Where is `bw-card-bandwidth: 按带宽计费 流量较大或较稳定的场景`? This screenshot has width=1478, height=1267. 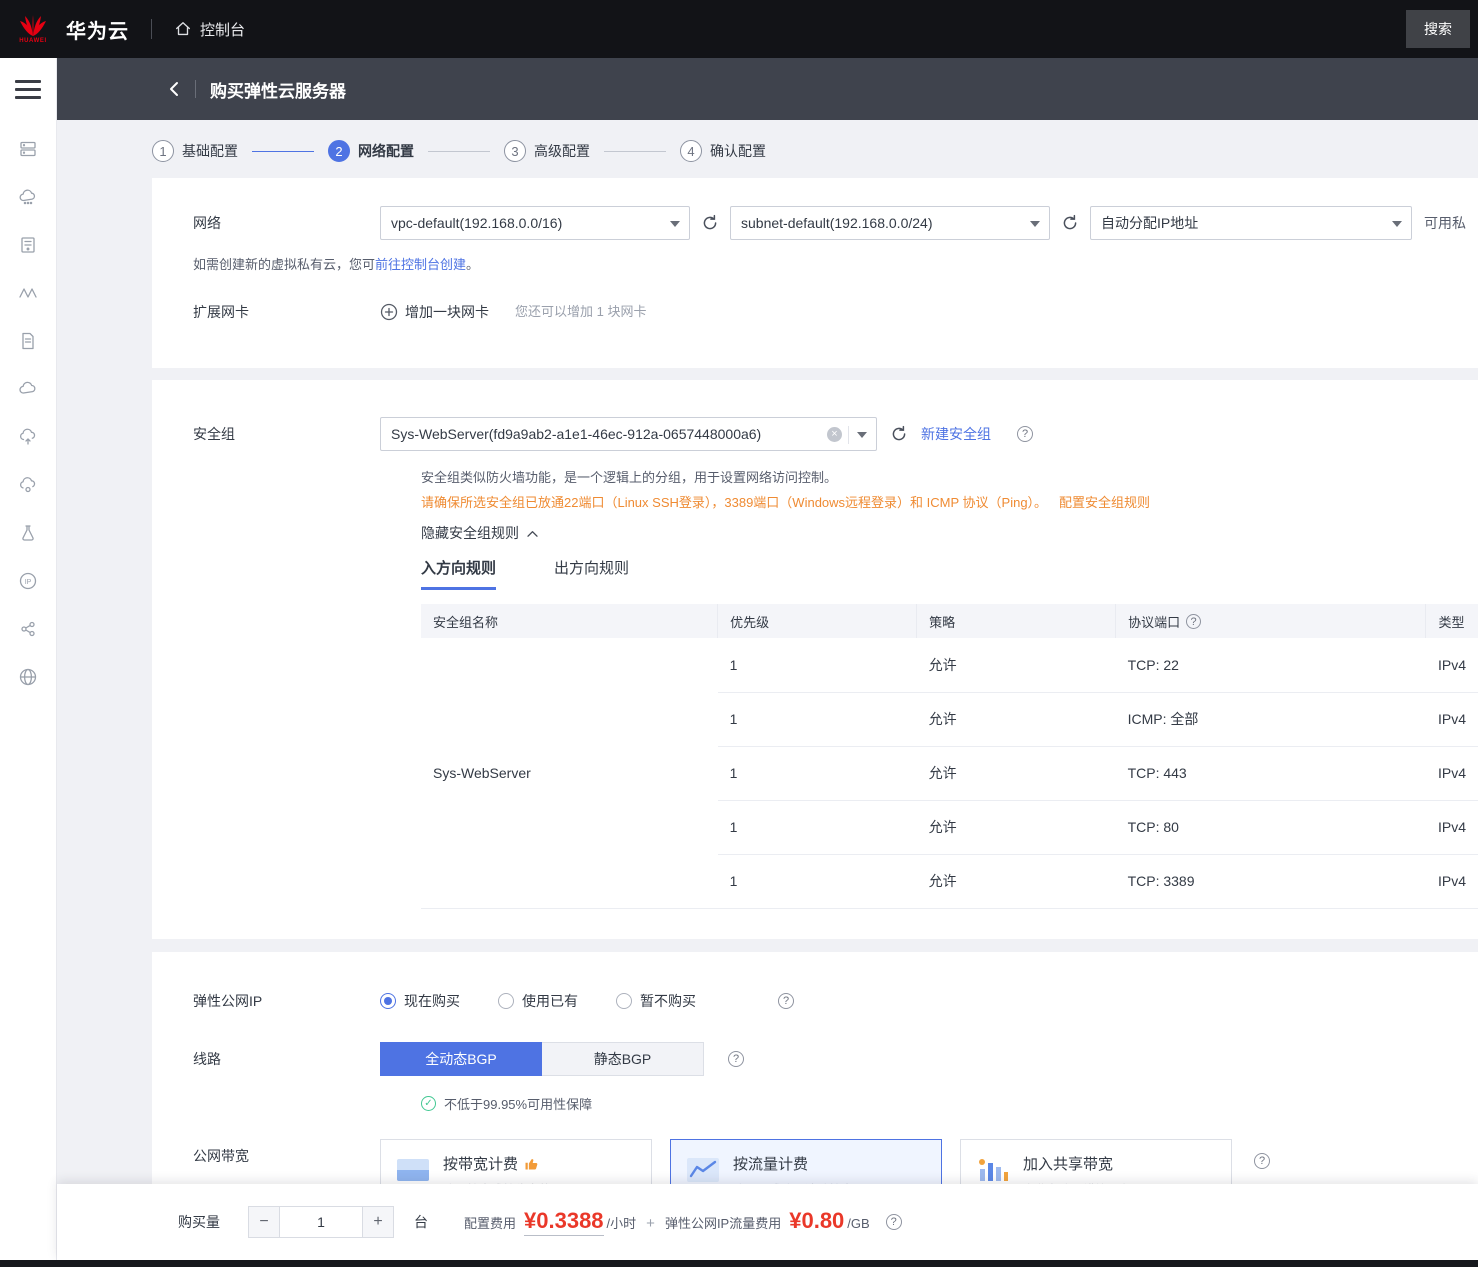
bw-card-bandwidth: 按带宽计费 流量较大或较稳定的场景 is located at coordinates (516, 1161).